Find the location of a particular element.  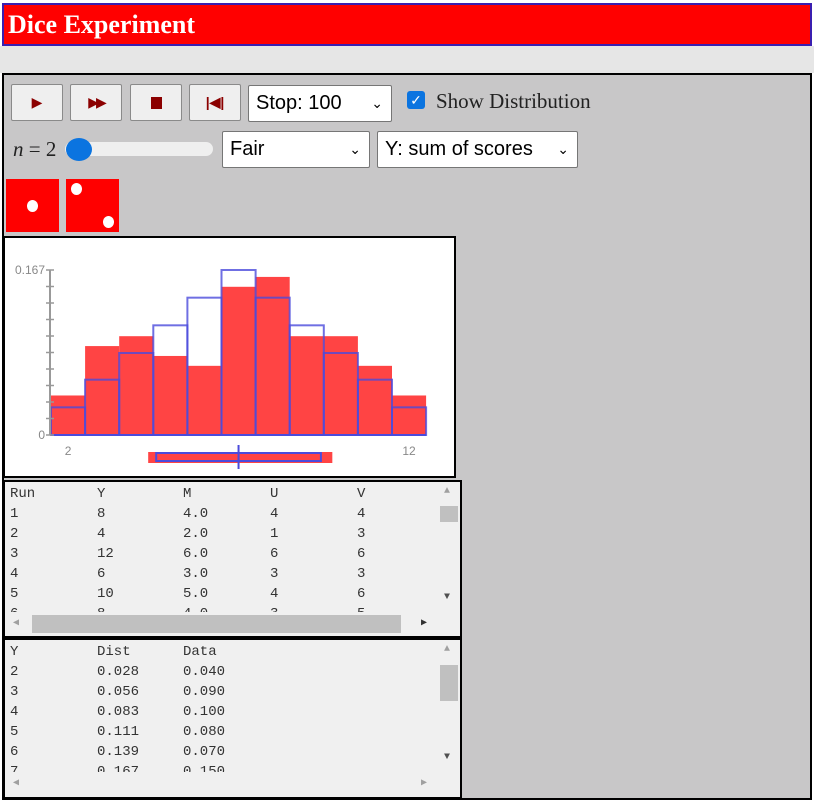

spacer-band is located at coordinates (407, 59).